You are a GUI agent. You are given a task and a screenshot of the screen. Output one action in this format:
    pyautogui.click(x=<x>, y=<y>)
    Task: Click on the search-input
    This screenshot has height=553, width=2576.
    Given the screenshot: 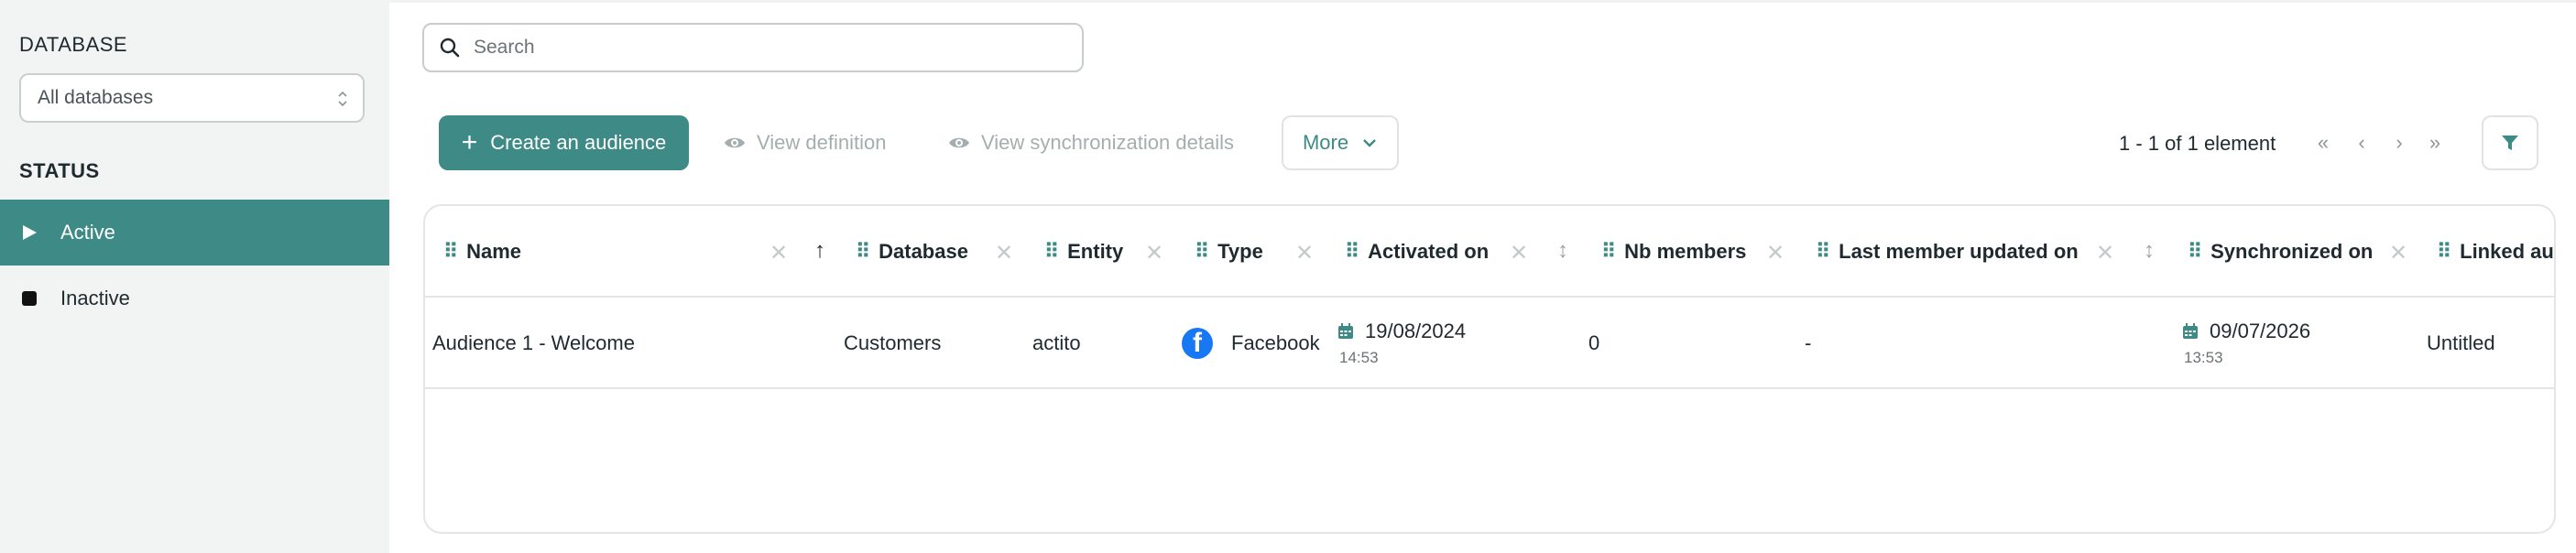 What is the action you would take?
    pyautogui.click(x=767, y=48)
    